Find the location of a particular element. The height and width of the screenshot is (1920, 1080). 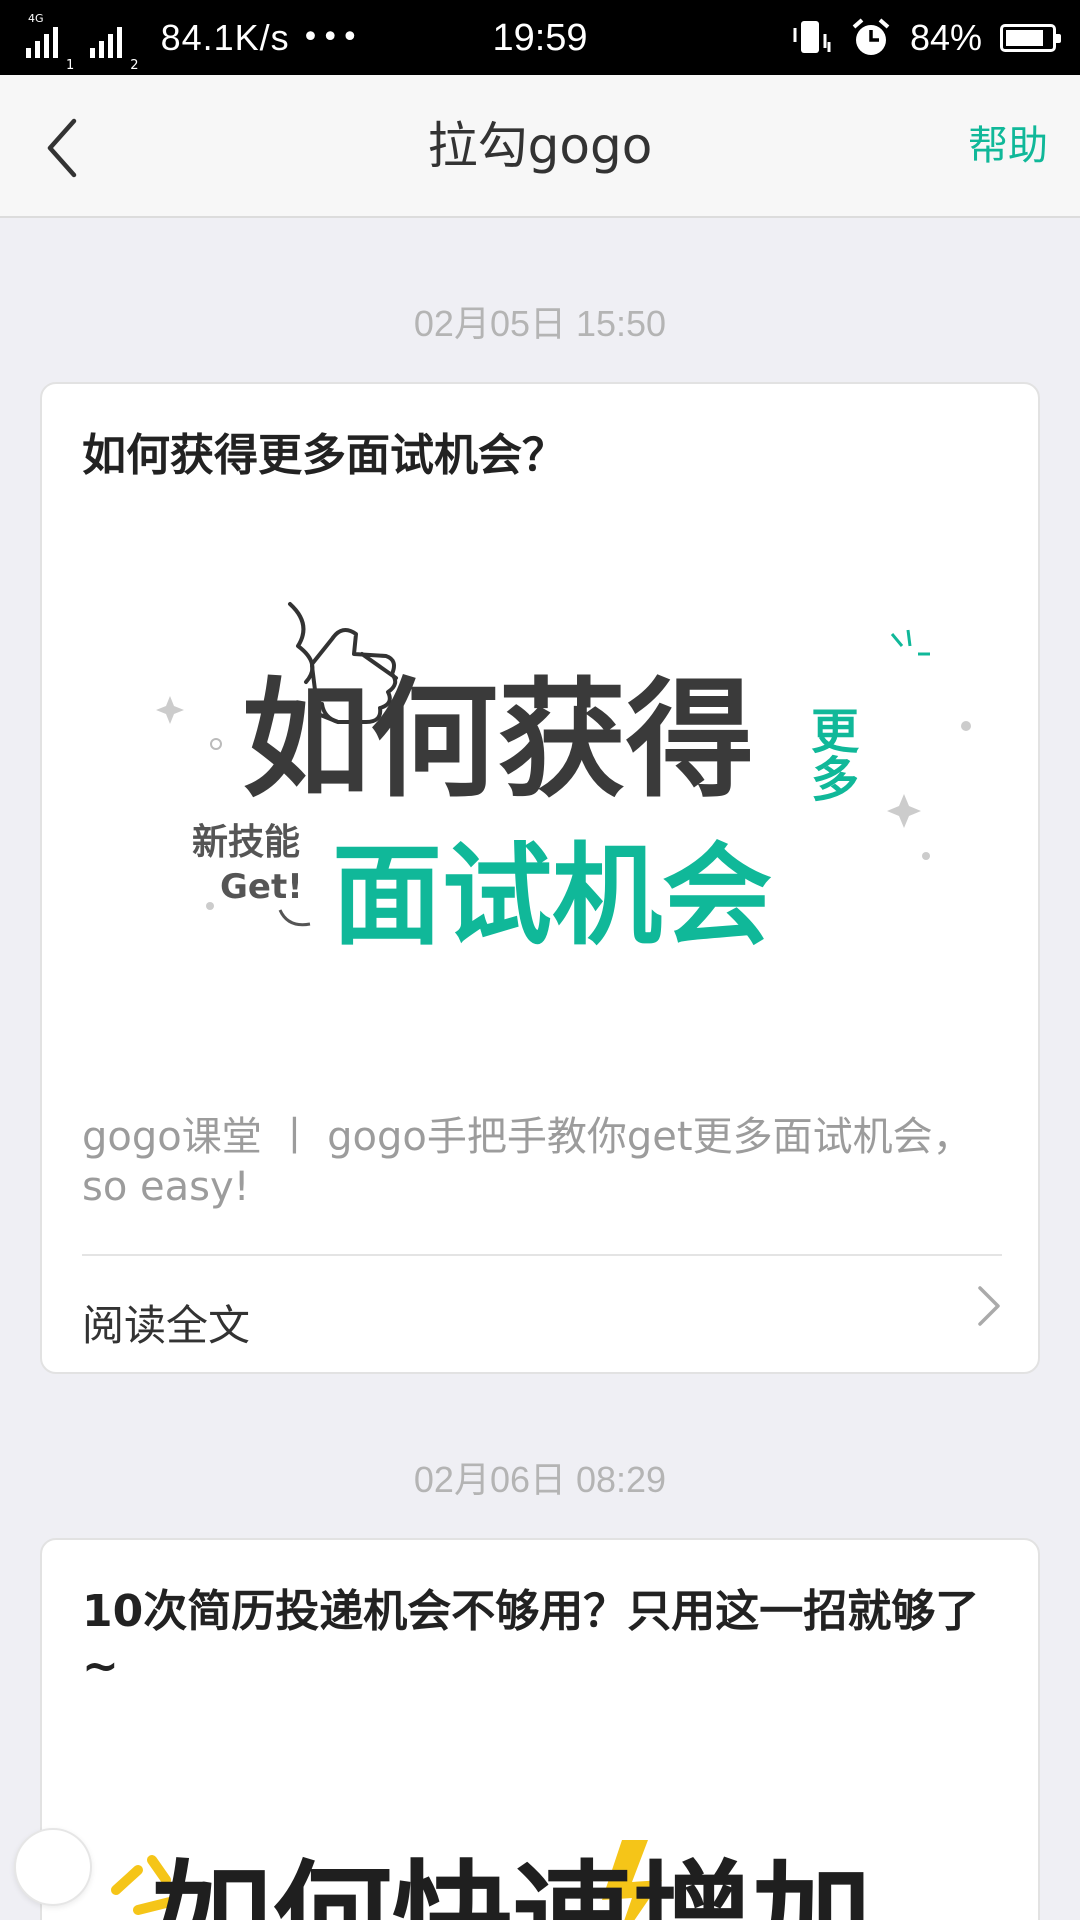

article-title: 如何获得更多面试机会？ is located at coordinates (324, 455).